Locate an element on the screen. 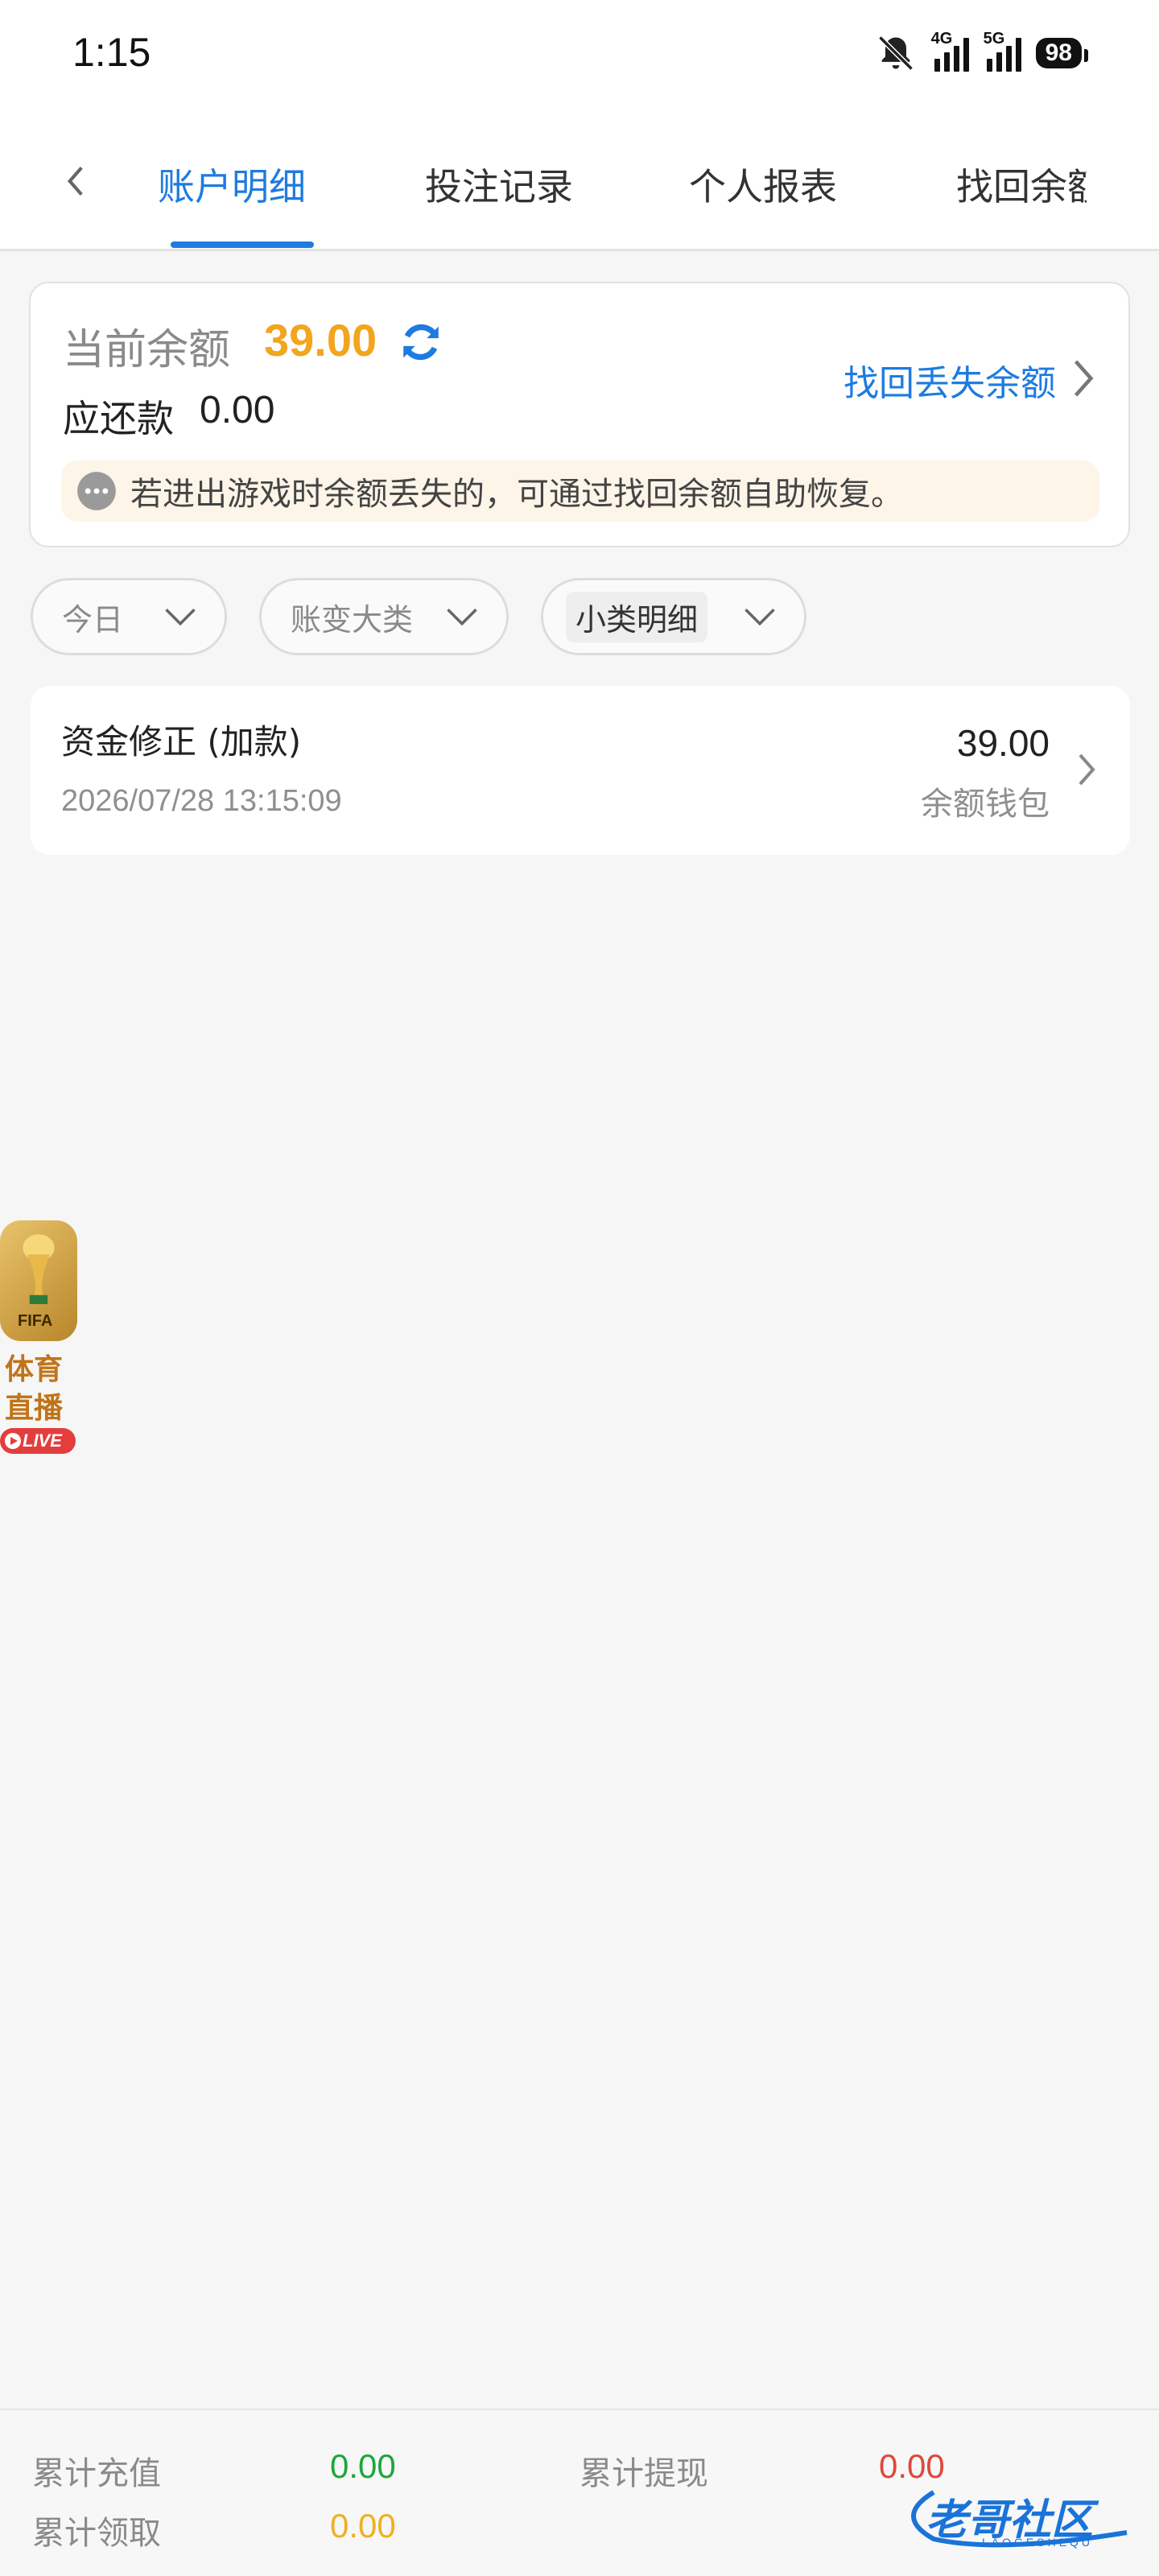 Image resolution: width=1159 pixels, height=2576 pixels. owed-value: 0.00 is located at coordinates (237, 410).